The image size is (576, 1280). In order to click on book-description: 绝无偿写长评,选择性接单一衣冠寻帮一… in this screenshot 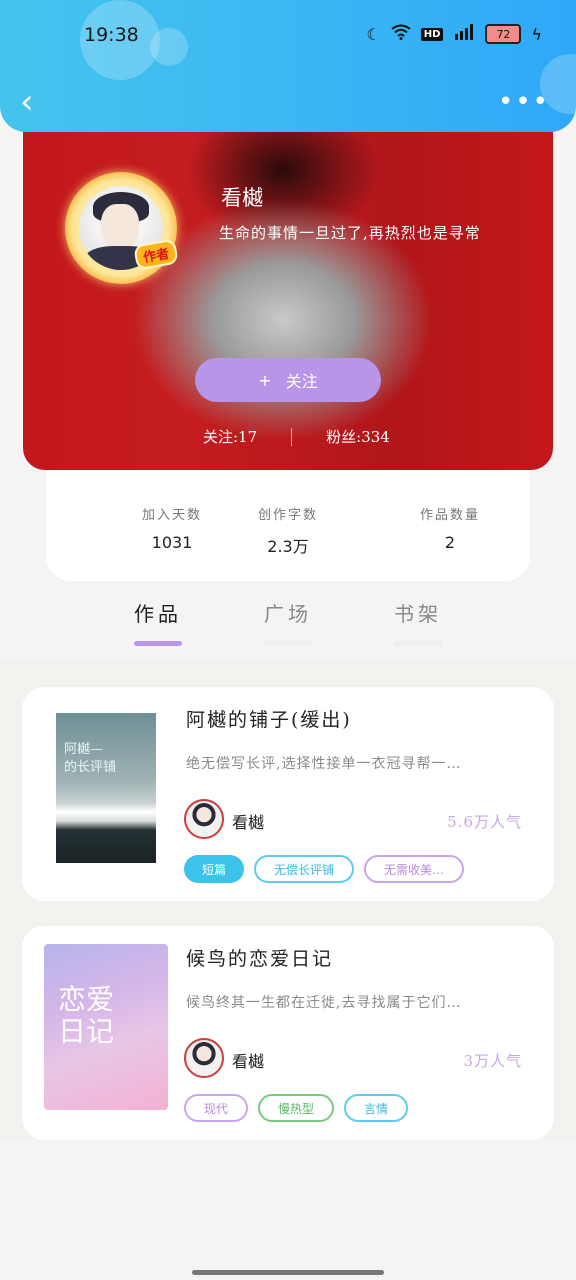, I will do `click(324, 764)`.